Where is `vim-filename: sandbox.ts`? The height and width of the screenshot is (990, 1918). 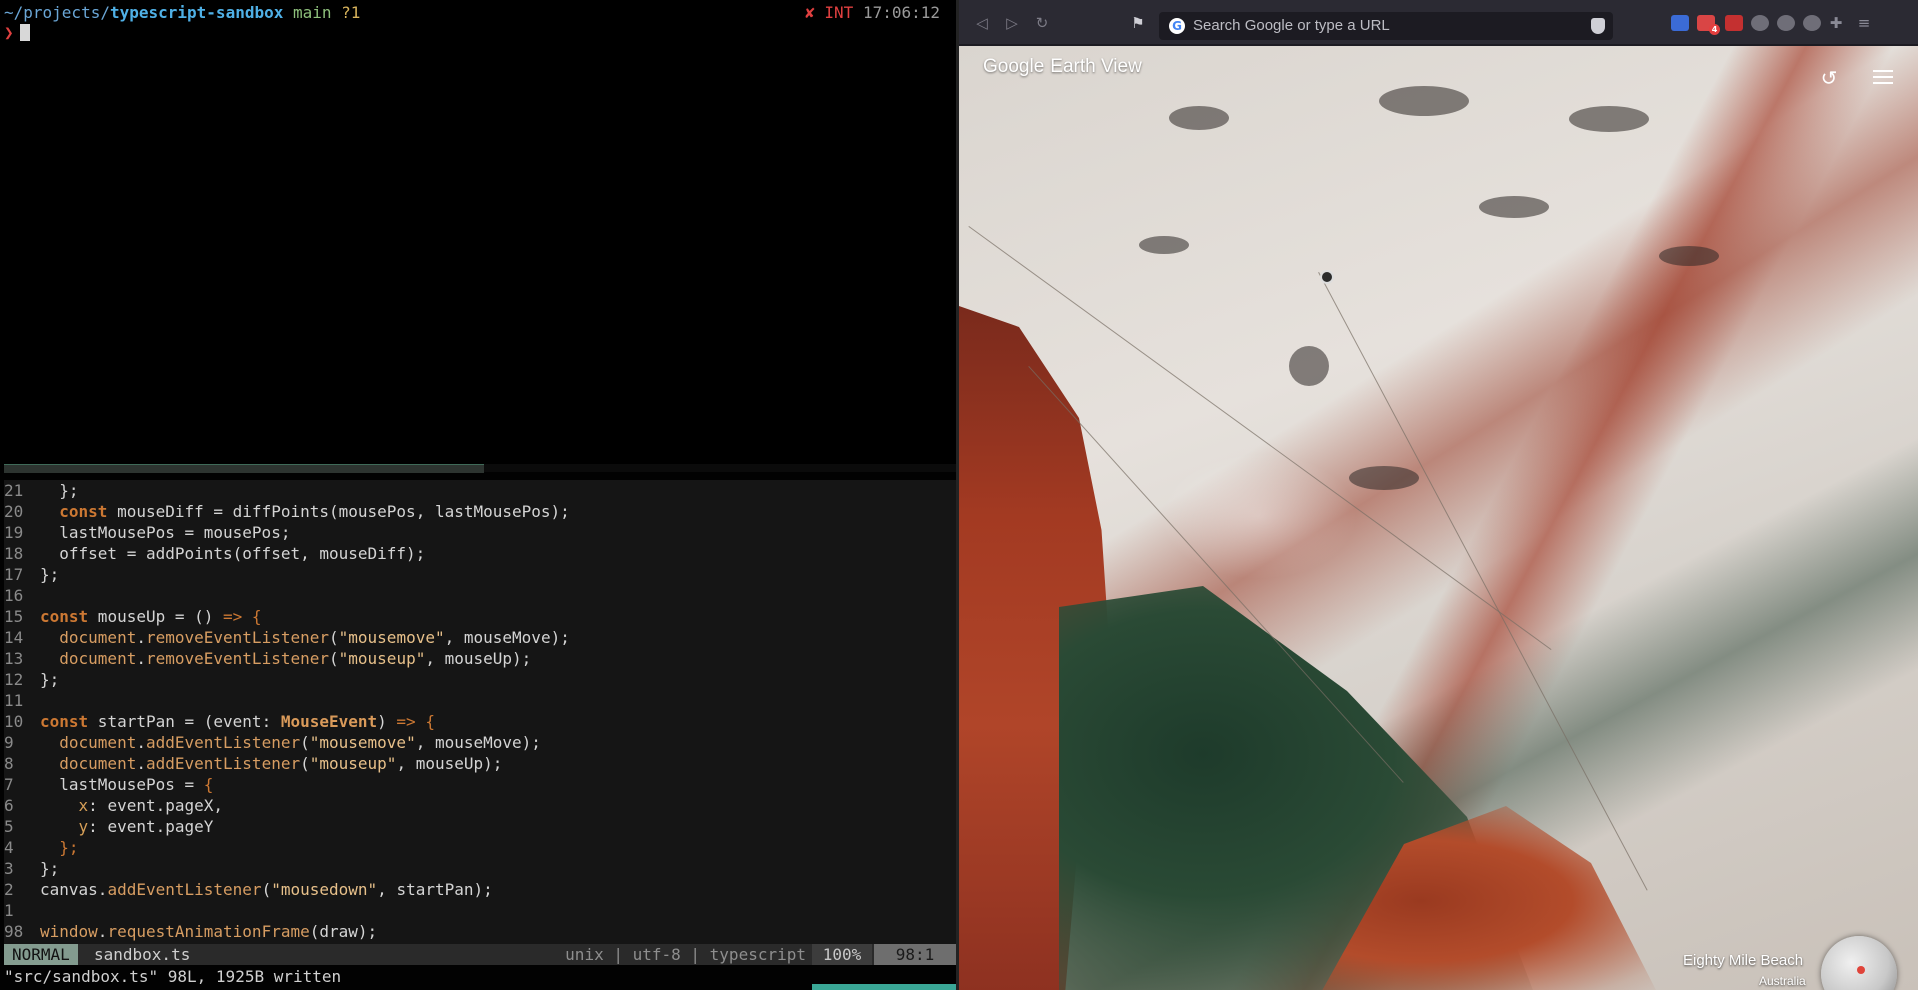 vim-filename: sandbox.ts is located at coordinates (142, 954).